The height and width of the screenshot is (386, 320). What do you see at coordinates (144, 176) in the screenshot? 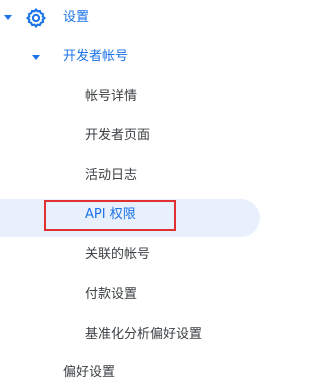
I see `nav-item-activity-log: 活动日志` at bounding box center [144, 176].